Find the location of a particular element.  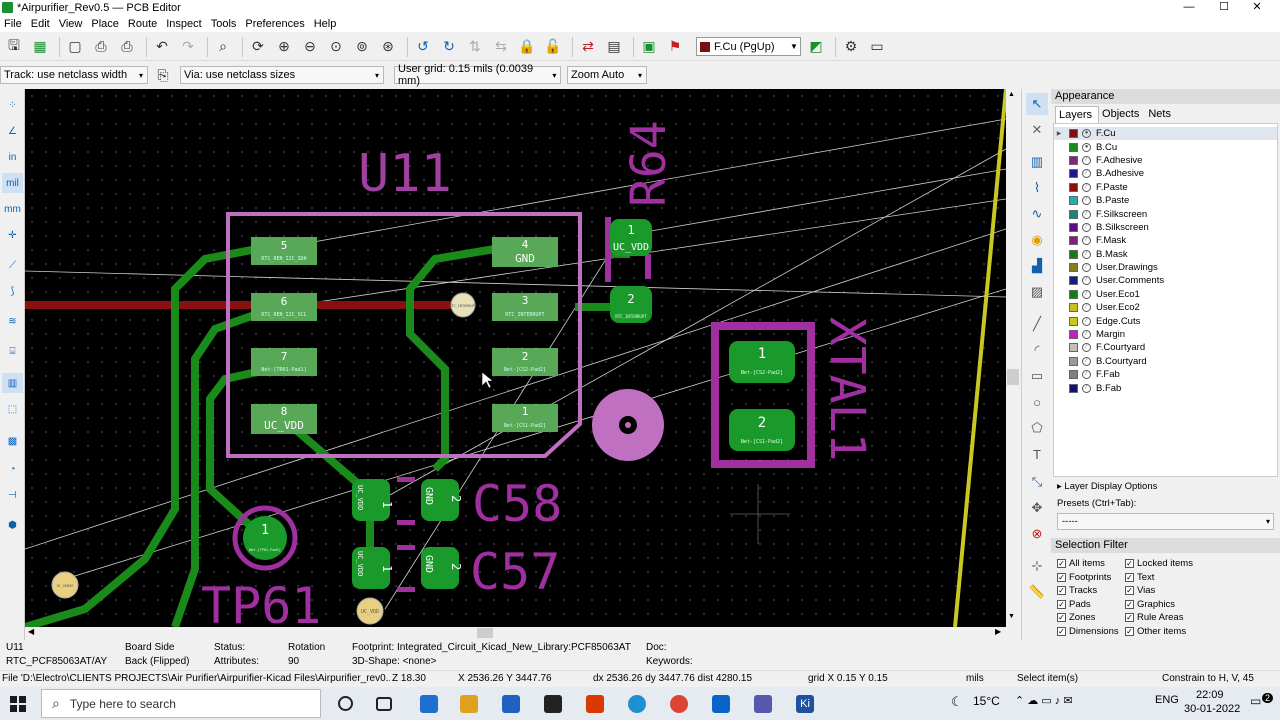

layer-row: ⁄ B.Silkscreen is located at coordinates (1165, 227).